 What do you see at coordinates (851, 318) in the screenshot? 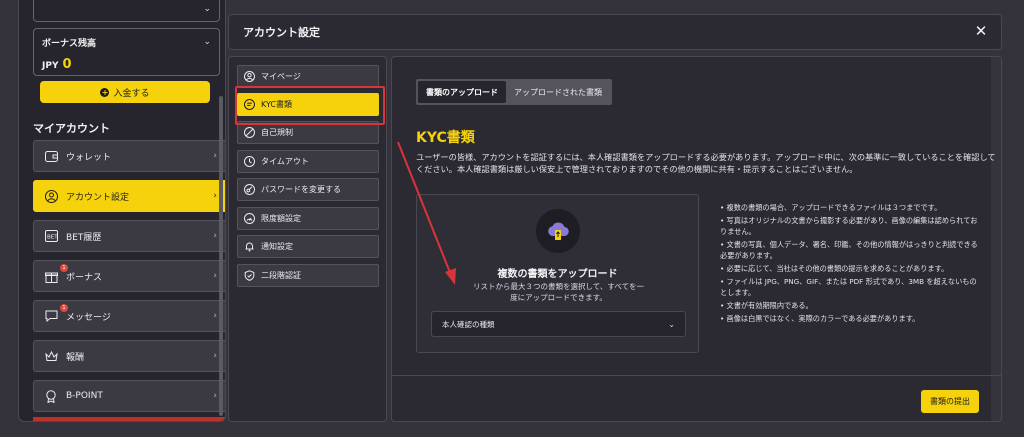
I see `rule-item: 画像は白黒ではなく、実際のカラーである必要があります。` at bounding box center [851, 318].